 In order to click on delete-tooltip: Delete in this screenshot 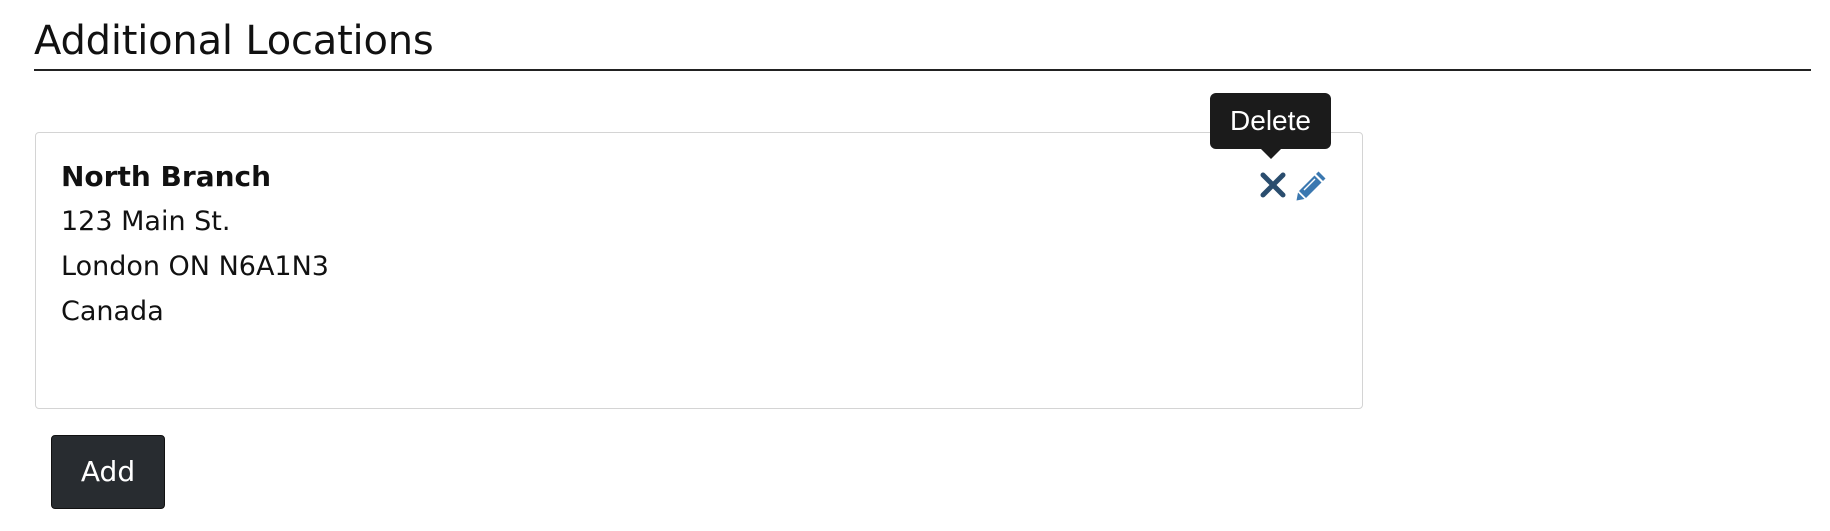, I will do `click(1270, 121)`.